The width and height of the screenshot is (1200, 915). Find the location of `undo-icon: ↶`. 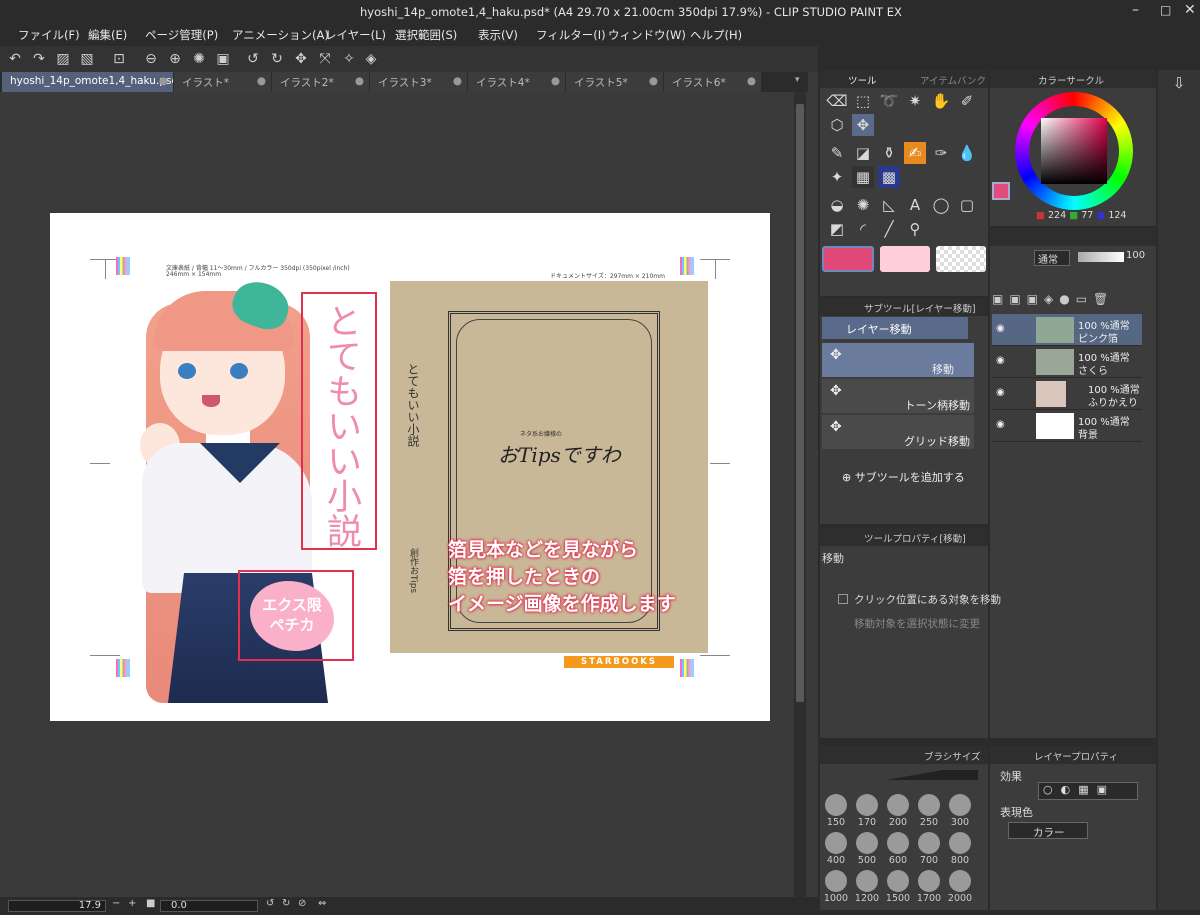

undo-icon: ↶ is located at coordinates (15, 59).